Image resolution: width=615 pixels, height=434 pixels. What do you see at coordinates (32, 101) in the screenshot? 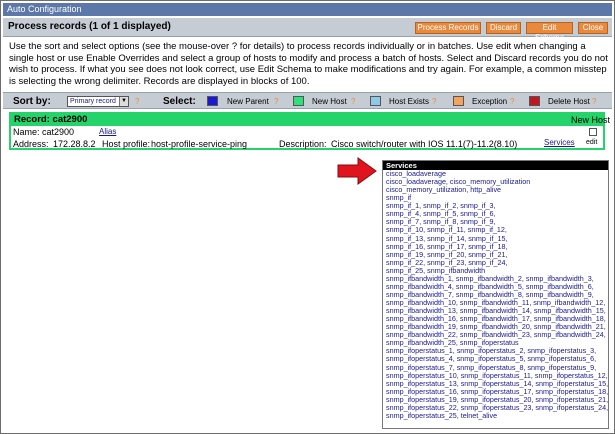
I see `sort-by-label: Sort by:` at bounding box center [32, 101].